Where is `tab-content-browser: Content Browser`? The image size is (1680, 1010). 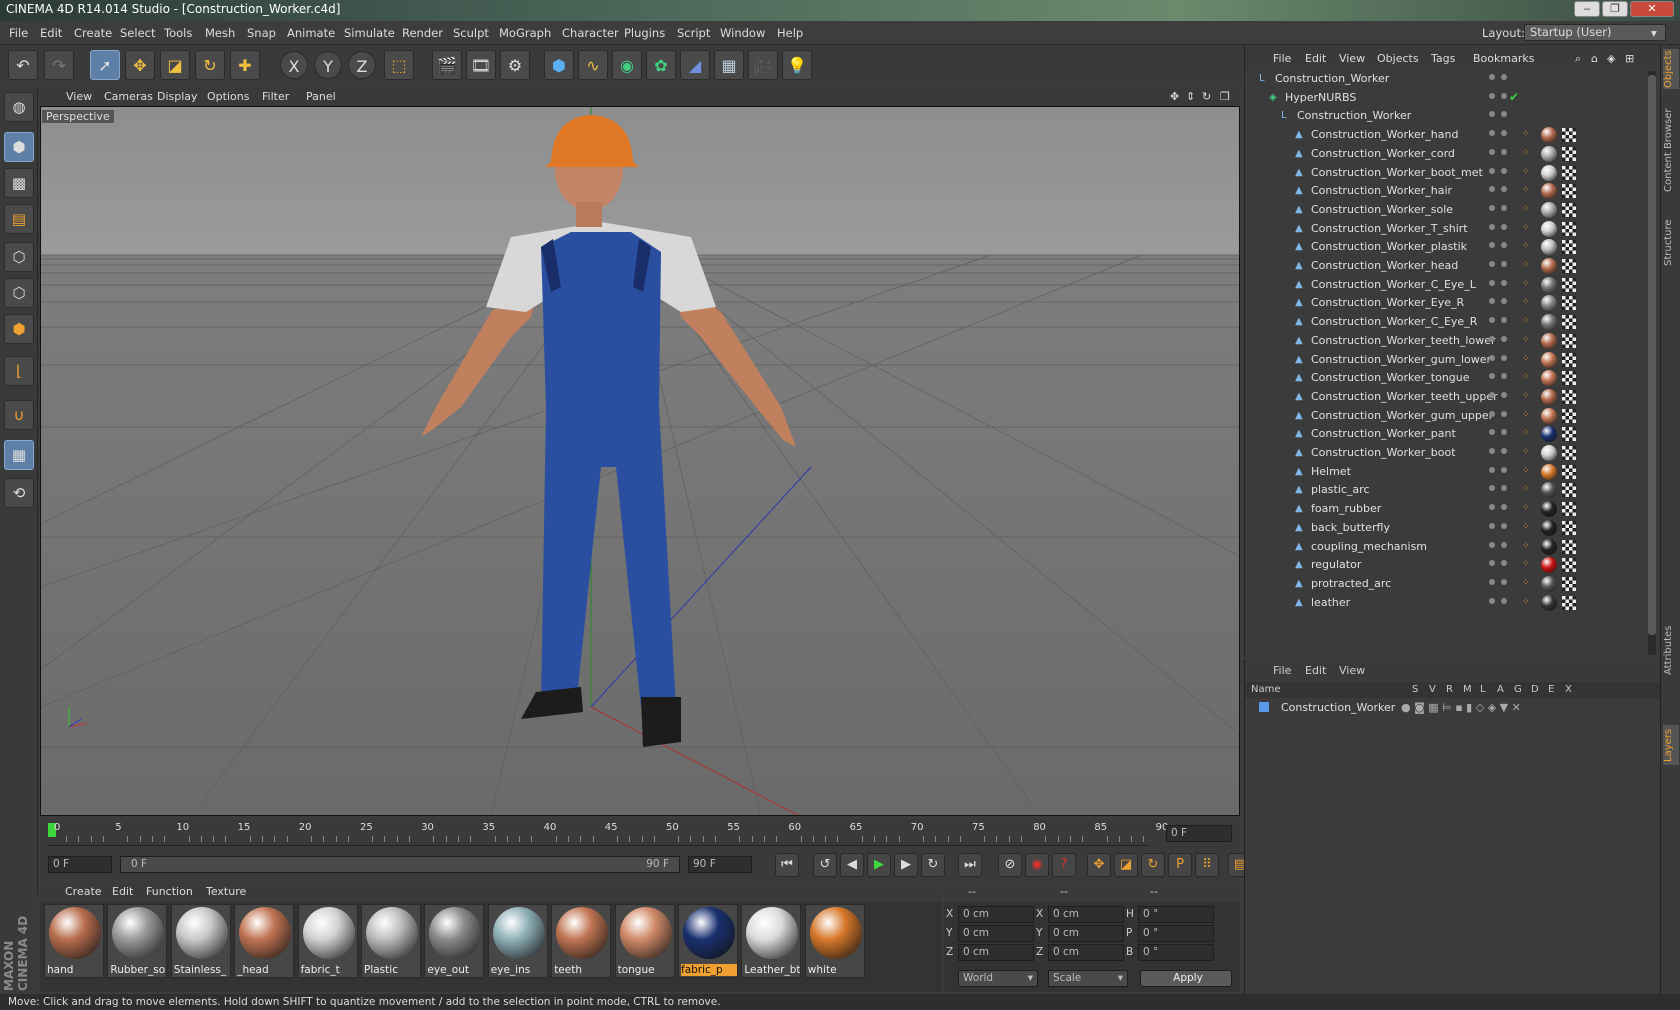 tab-content-browser: Content Browser is located at coordinates (1671, 150).